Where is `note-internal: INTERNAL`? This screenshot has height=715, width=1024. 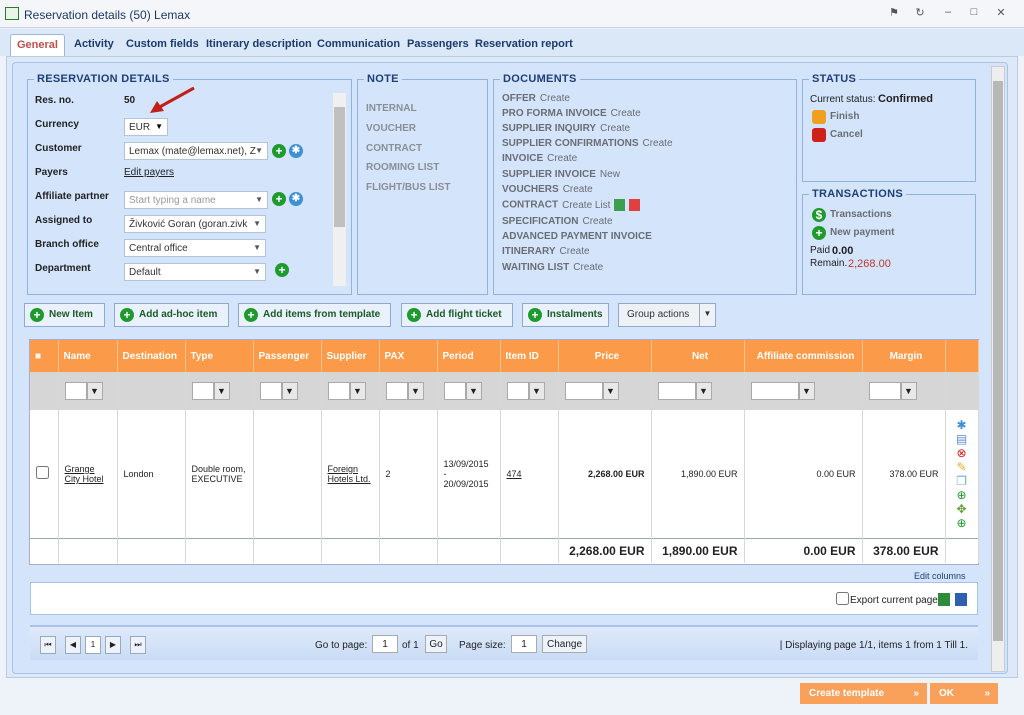 note-internal: INTERNAL is located at coordinates (391, 108).